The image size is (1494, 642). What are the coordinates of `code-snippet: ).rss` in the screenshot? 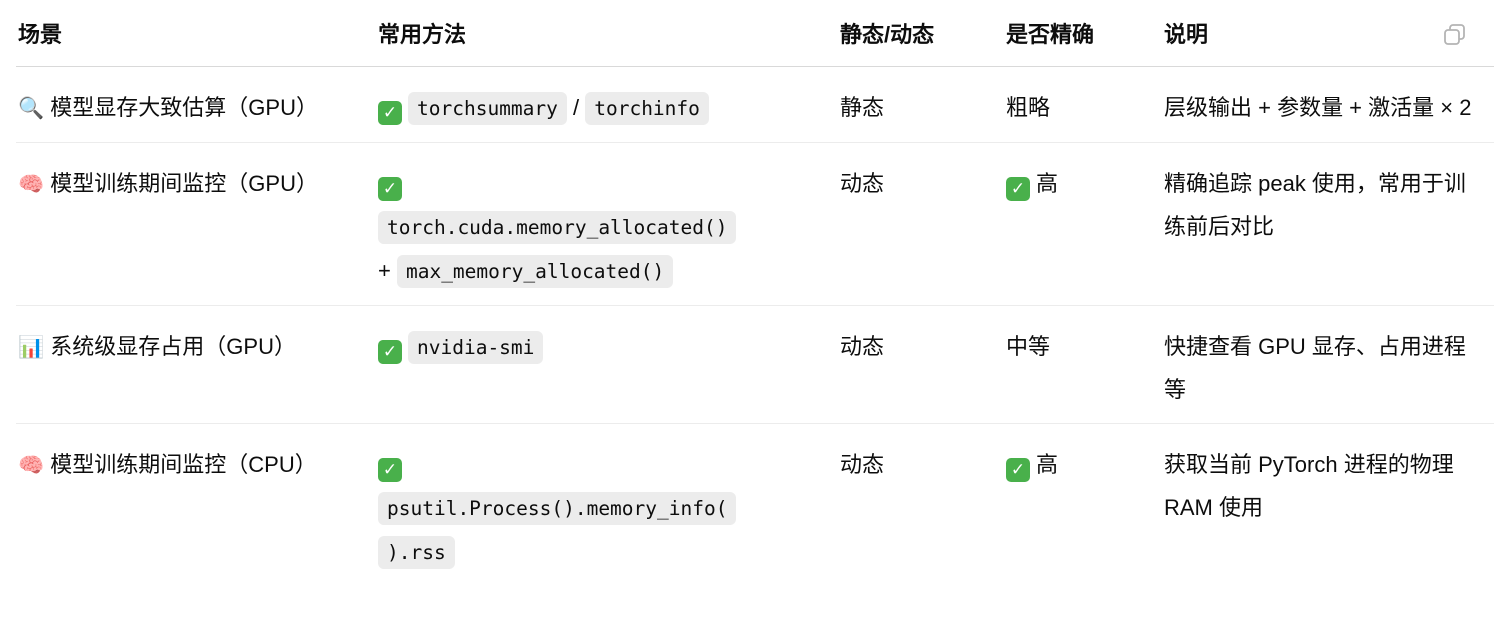 It's located at (416, 552).